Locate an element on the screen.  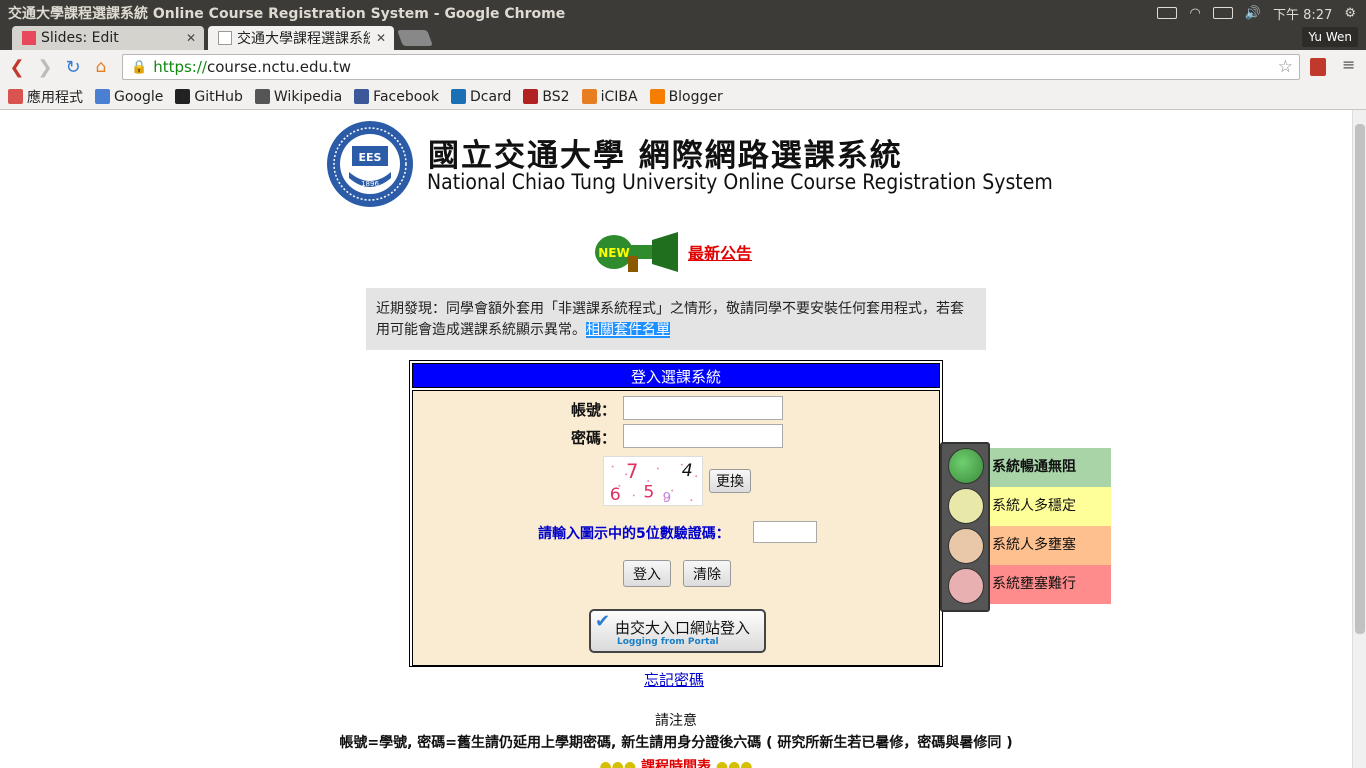
bookmark-wikipedia: Wikipedia is located at coordinates (298, 96).